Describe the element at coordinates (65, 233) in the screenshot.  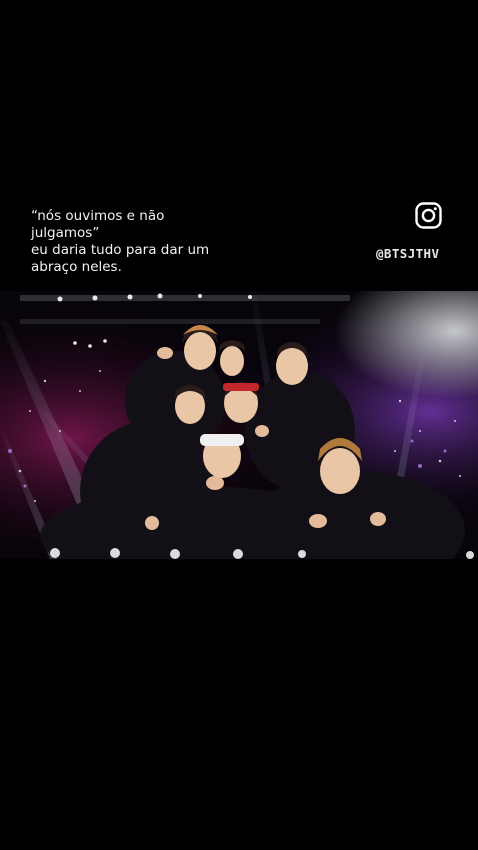
I see `caption-line-2: julgamos”` at that location.